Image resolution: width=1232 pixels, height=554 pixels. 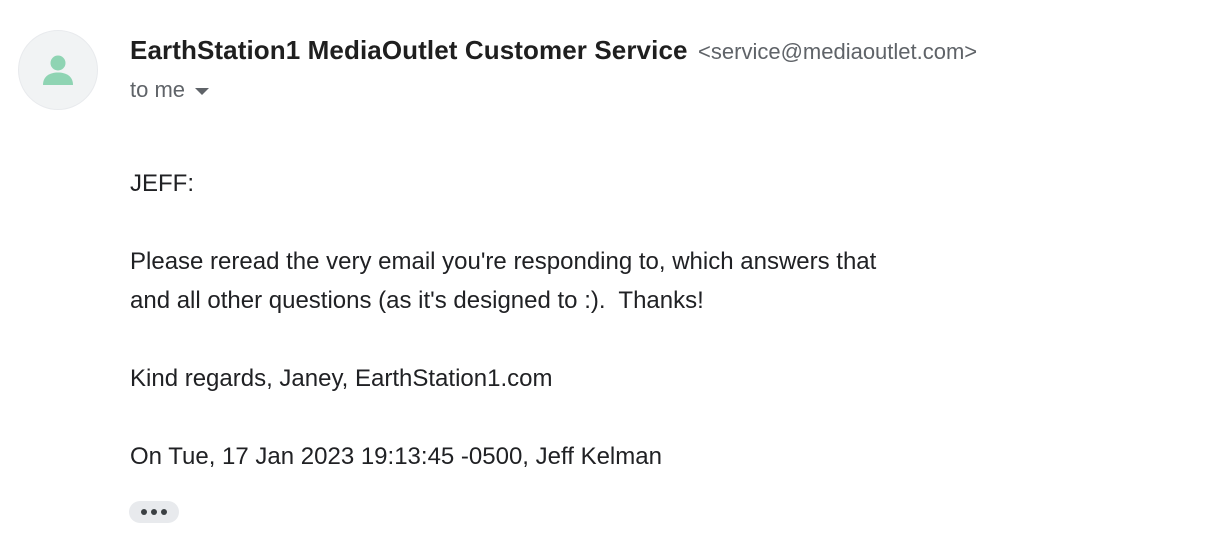 What do you see at coordinates (341, 378) in the screenshot?
I see `message-signoff: Kind regards, Janey, EarthStation1.com` at bounding box center [341, 378].